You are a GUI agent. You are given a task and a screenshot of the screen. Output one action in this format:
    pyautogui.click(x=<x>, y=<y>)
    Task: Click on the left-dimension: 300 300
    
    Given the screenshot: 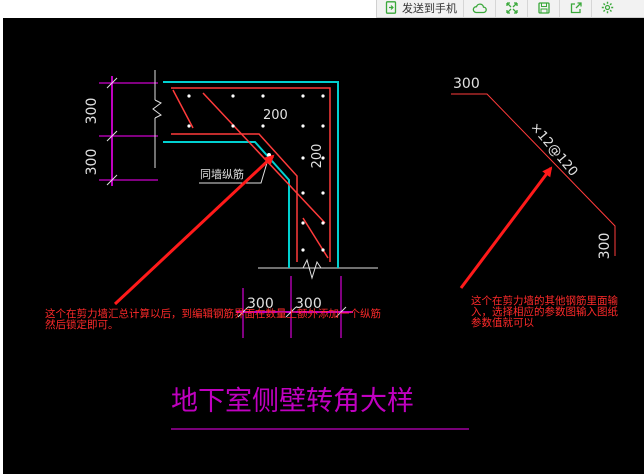 What is the action you would take?
    pyautogui.click(x=121, y=131)
    